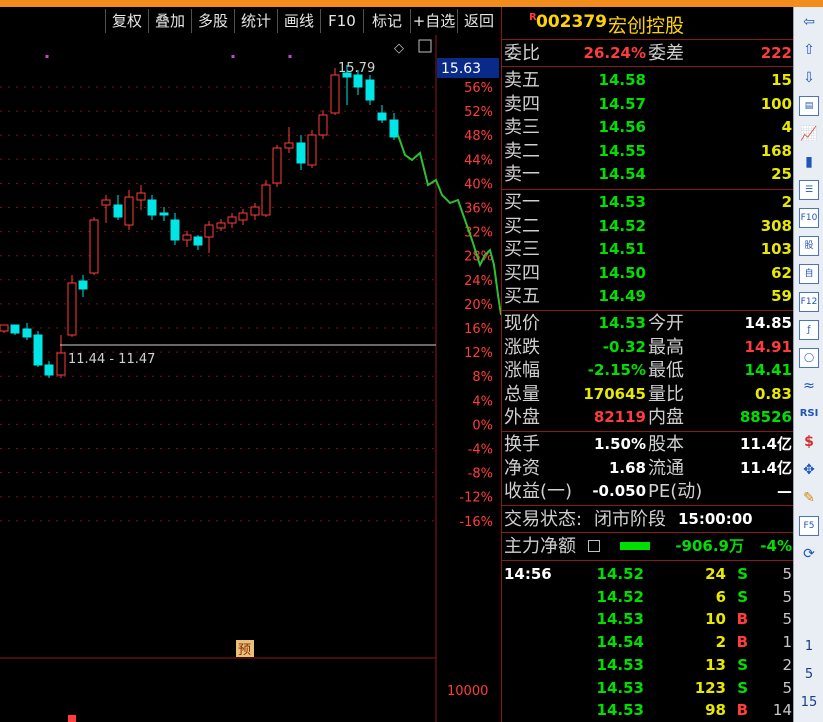  I want to click on ask-price: 14.57, so click(622, 104).